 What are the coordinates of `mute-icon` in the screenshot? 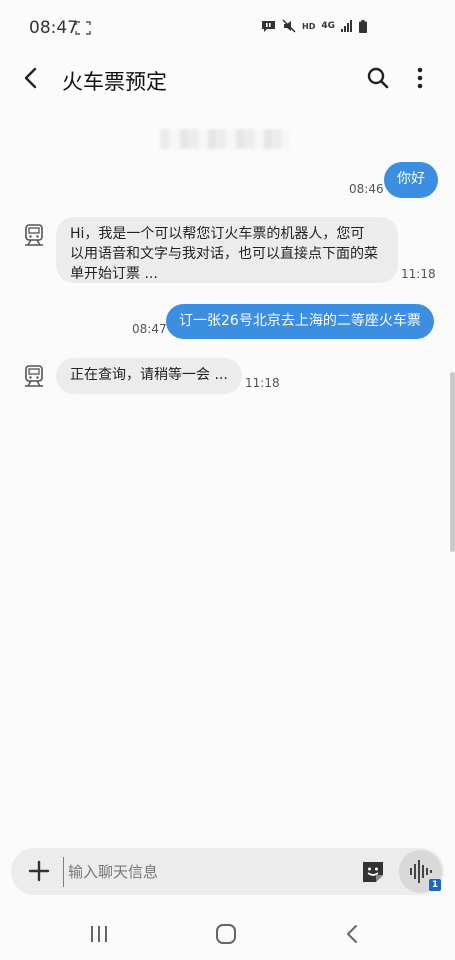 It's located at (289, 26).